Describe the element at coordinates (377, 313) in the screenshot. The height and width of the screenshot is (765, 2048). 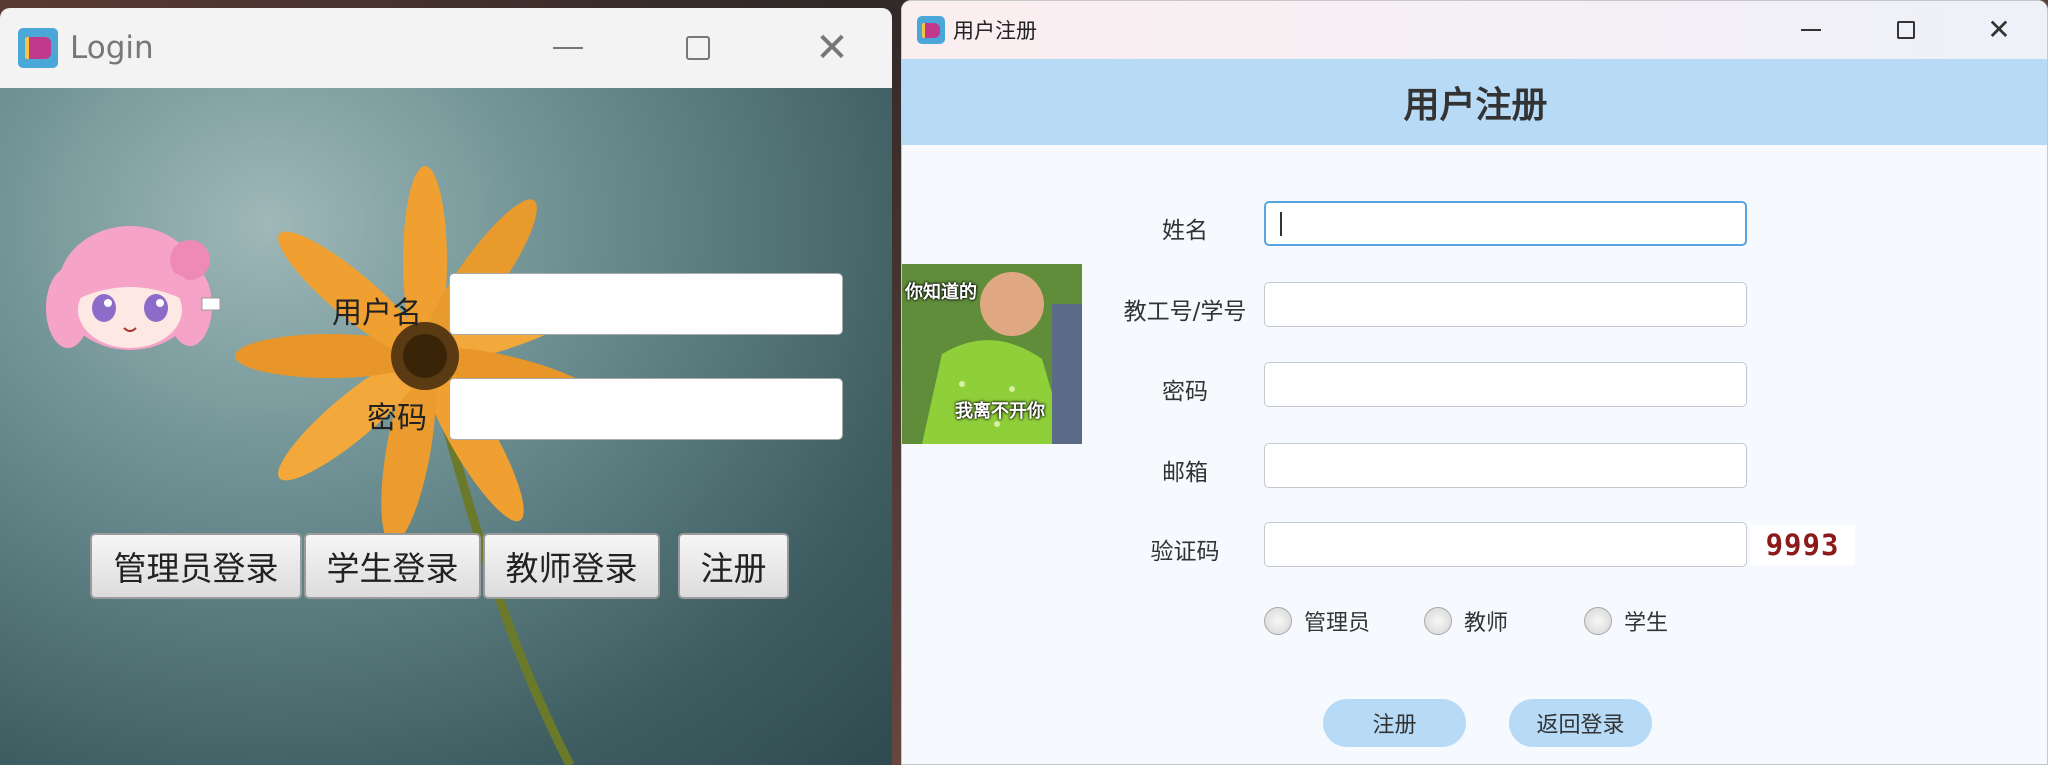
I see `username-label: 用户名` at that location.